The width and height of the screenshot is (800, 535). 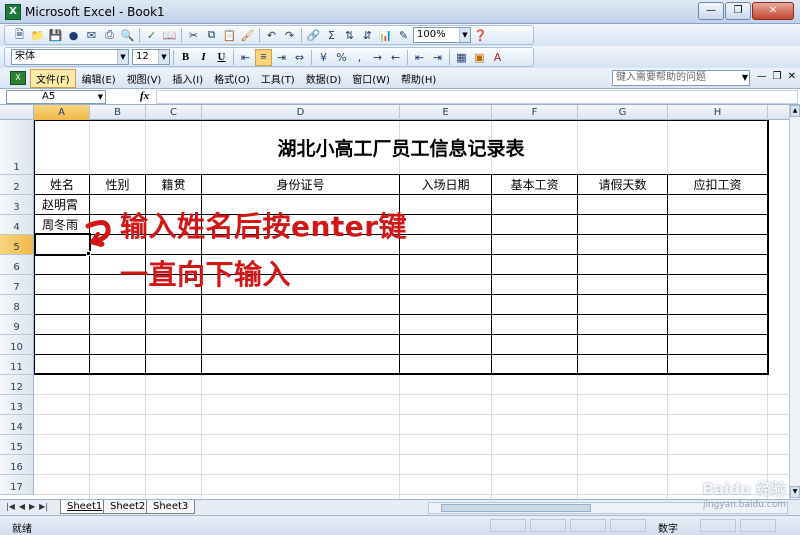 I want to click on select-all-corner, so click(x=17, y=112).